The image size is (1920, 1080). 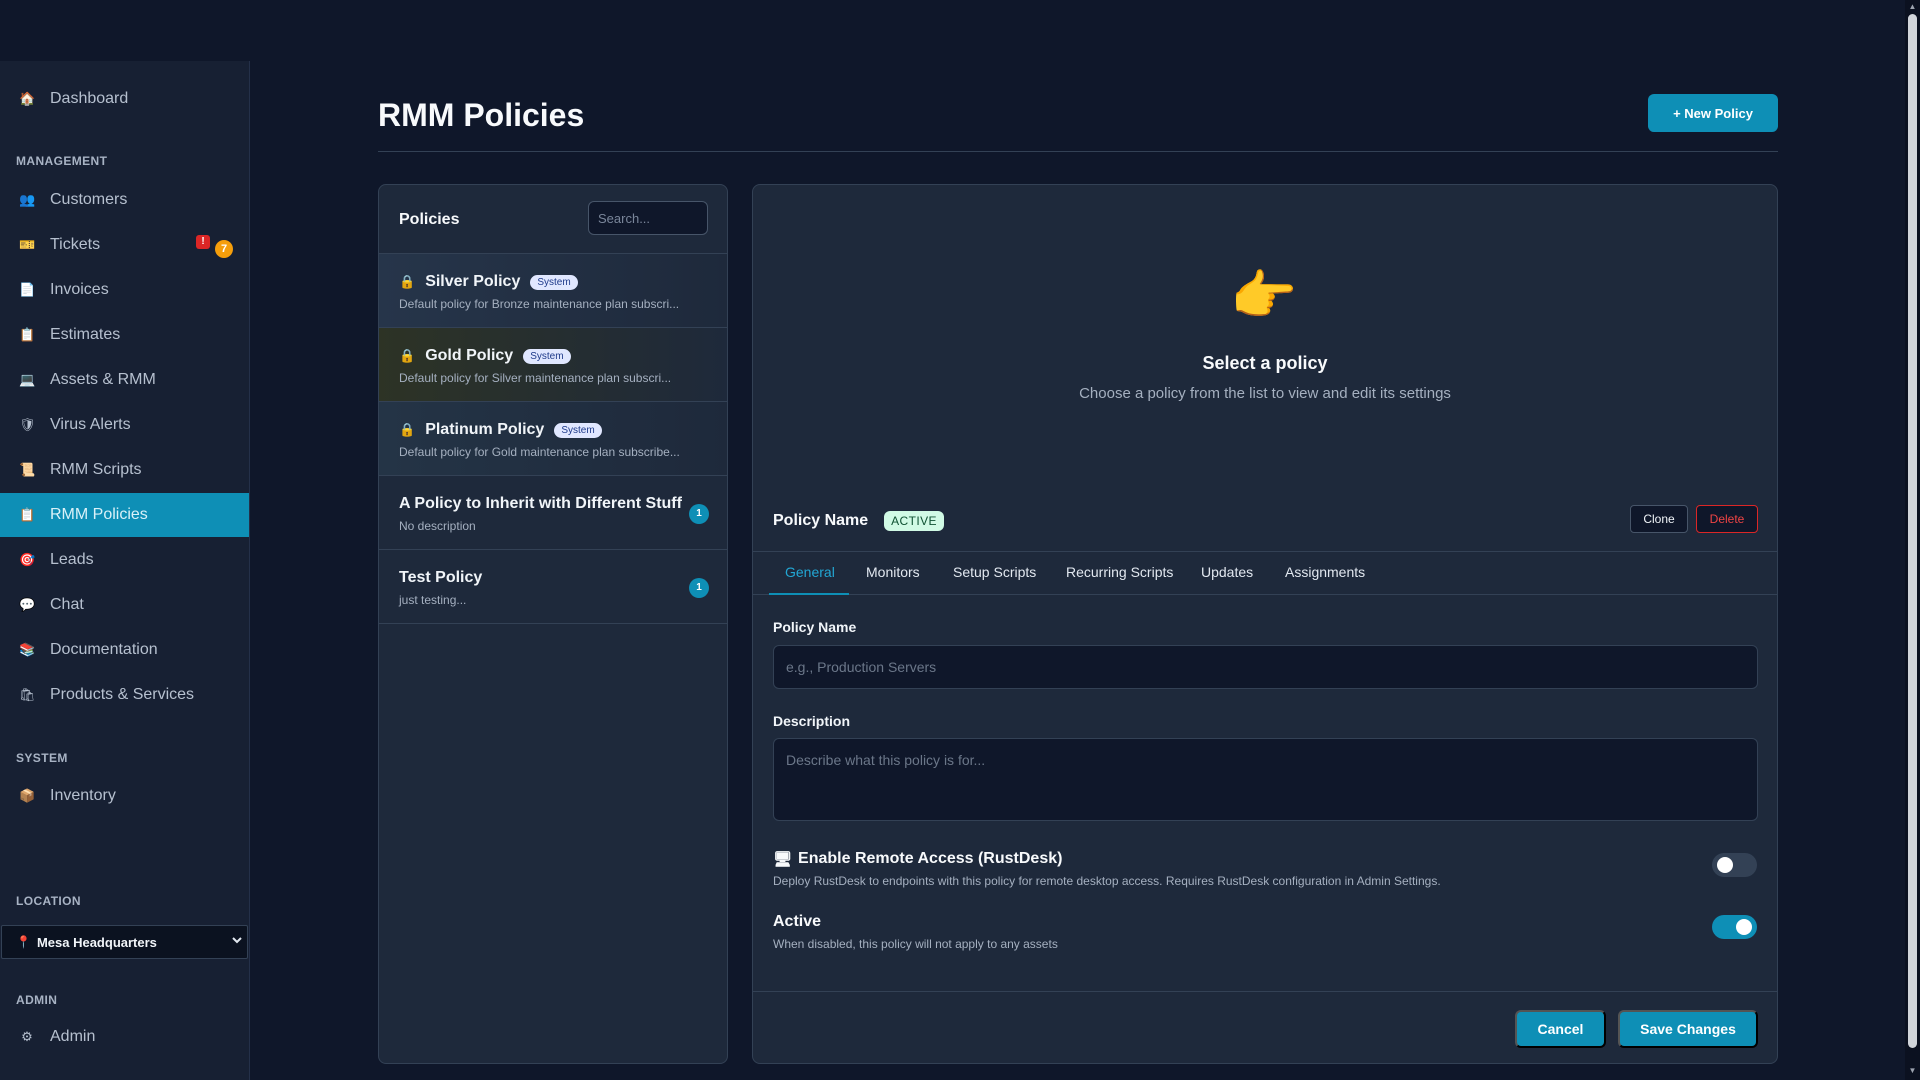 I want to click on pin-icon: 📍, so click(x=23, y=942).